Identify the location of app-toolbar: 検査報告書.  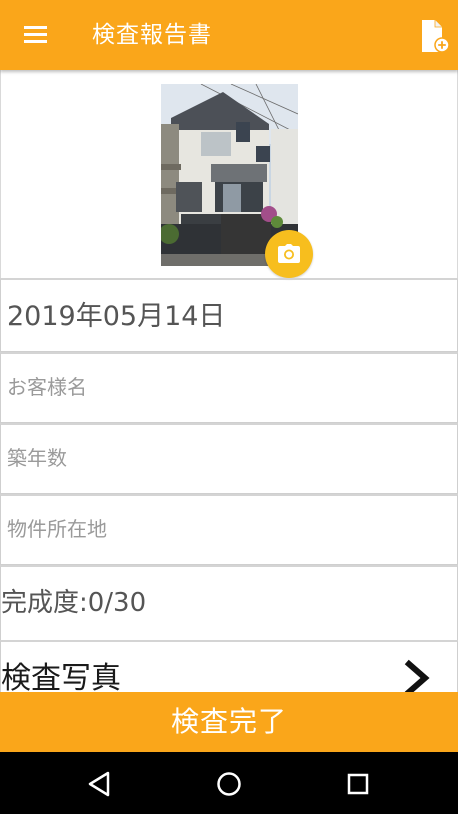
(229, 35).